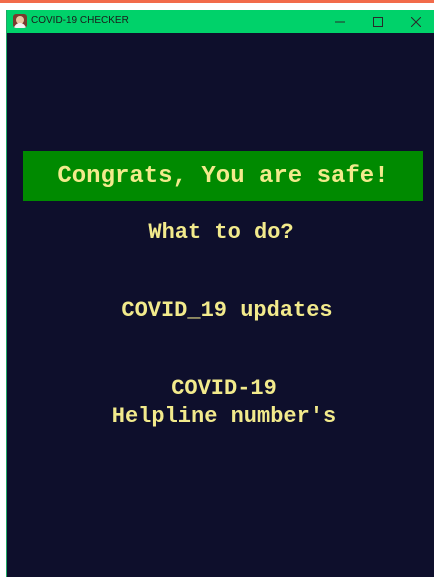 The width and height of the screenshot is (434, 577). What do you see at coordinates (221, 232) in the screenshot?
I see `what-to-do-heading: What to do?` at bounding box center [221, 232].